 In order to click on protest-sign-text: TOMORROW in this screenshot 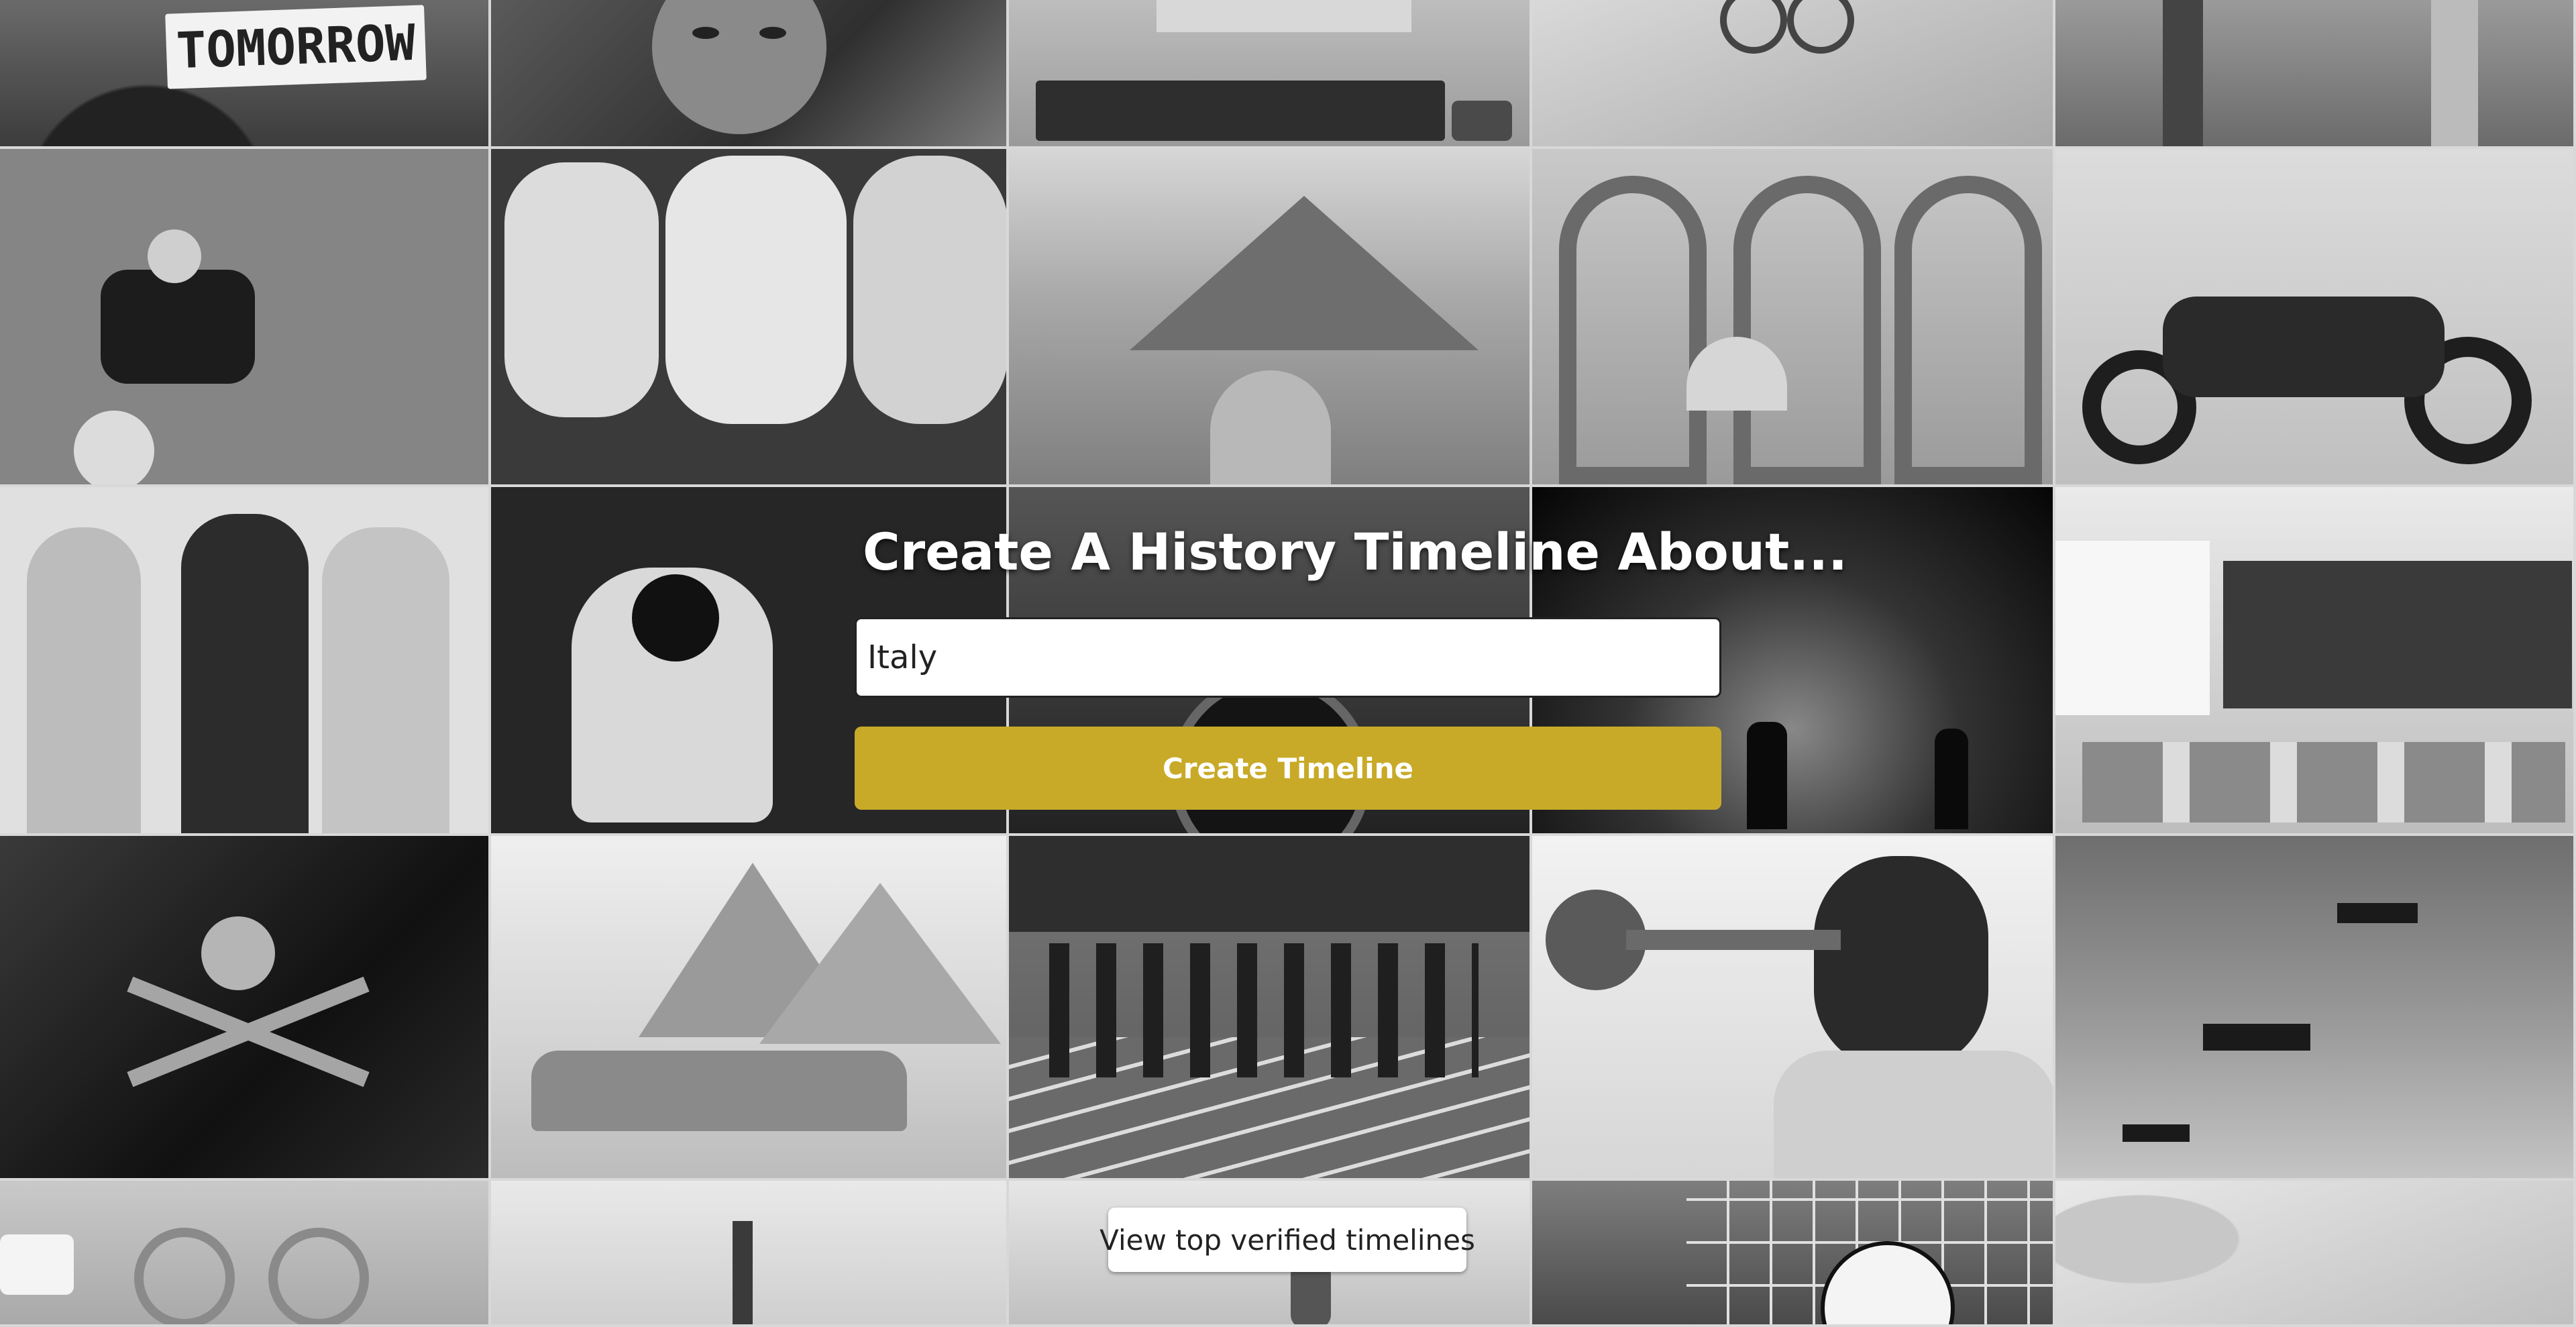, I will do `click(296, 47)`.